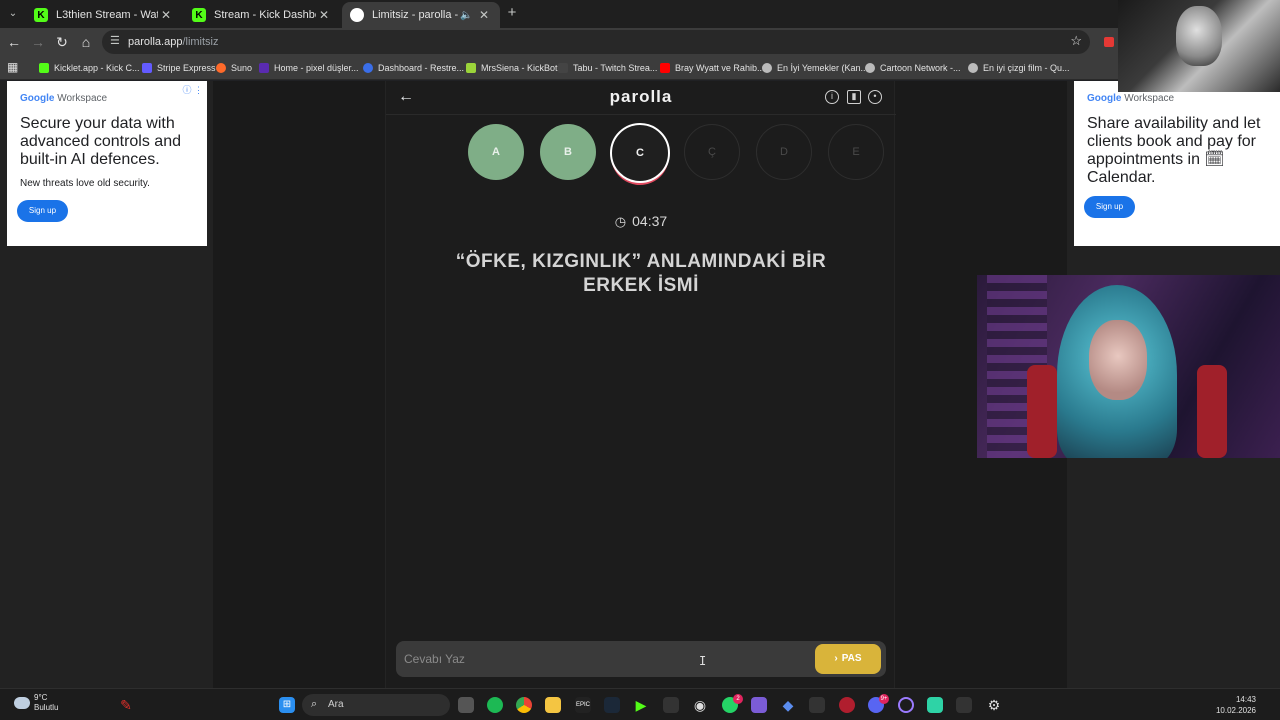 This screenshot has width=1280, height=720. What do you see at coordinates (512, 68) in the screenshot?
I see `bookmark-item: MrsSiena - KickBot` at bounding box center [512, 68].